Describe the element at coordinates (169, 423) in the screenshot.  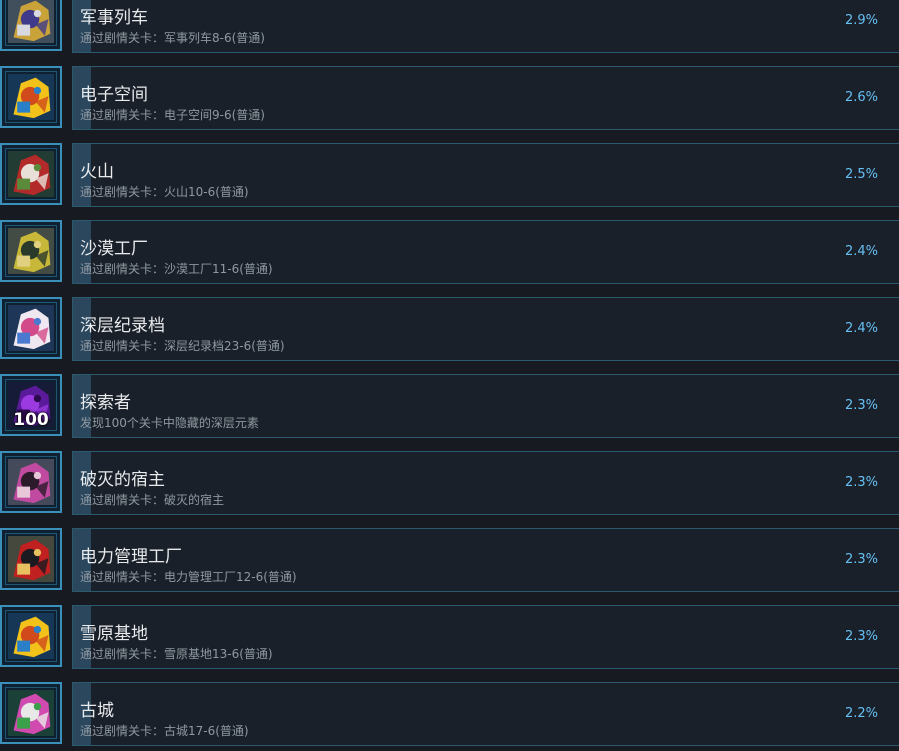
I see `achievement-description: 发现100个关卡中隐藏的深层元素` at that location.